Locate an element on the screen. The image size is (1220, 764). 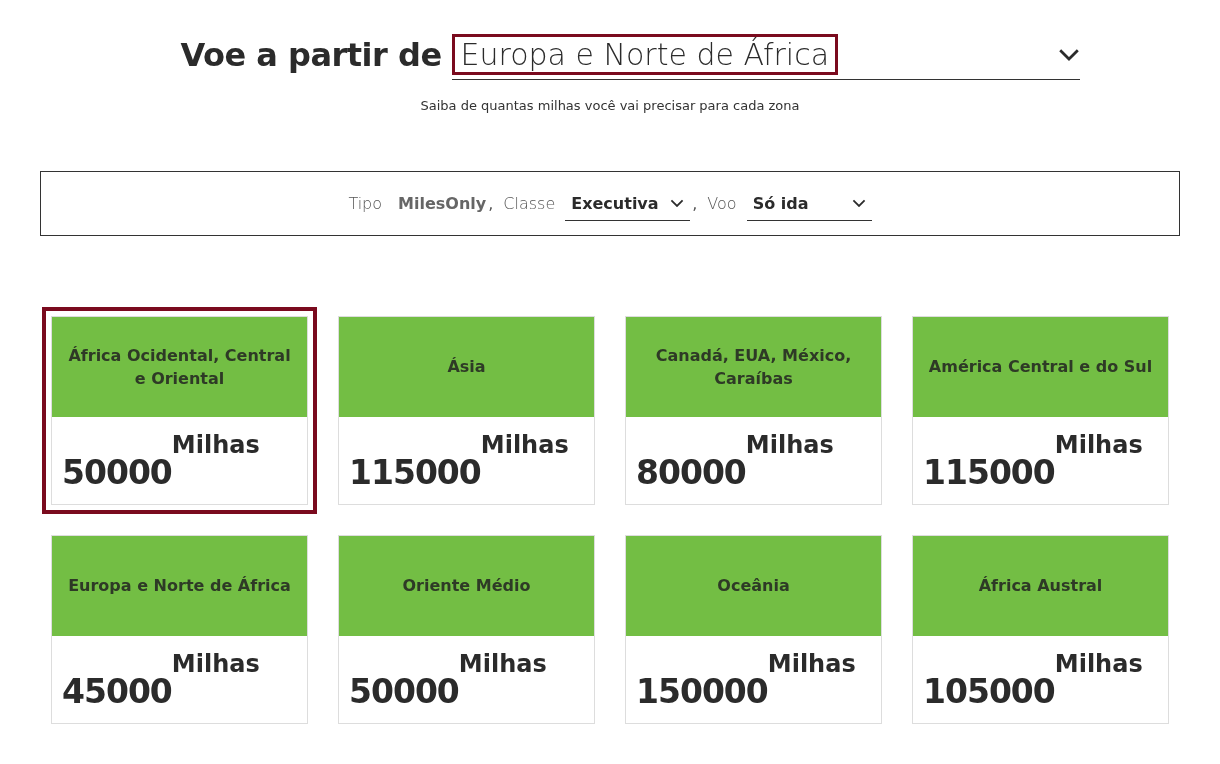
filter-label: Voo is located at coordinates (722, 203).